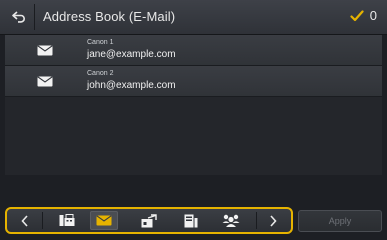 This screenshot has width=387, height=240. I want to click on group-icon, so click(231, 220).